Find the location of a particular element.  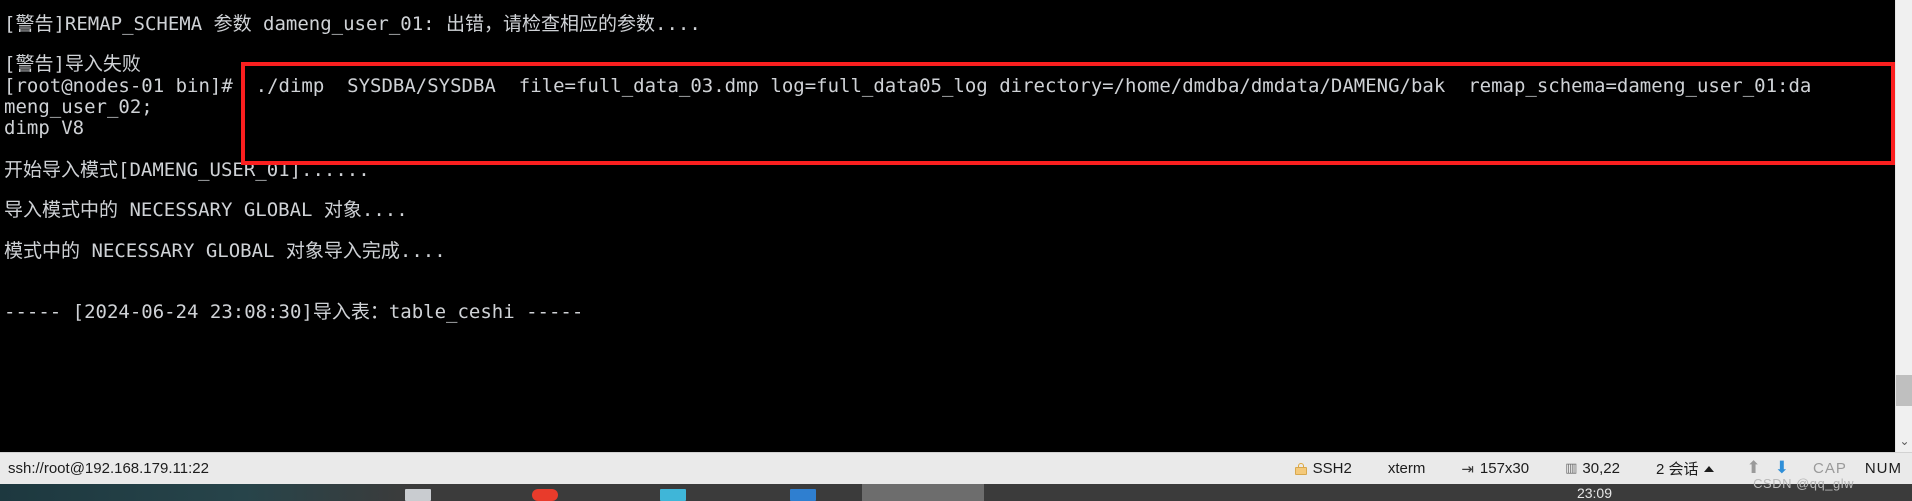

status-transfer: ⬆ ⬇ is located at coordinates (1767, 468).